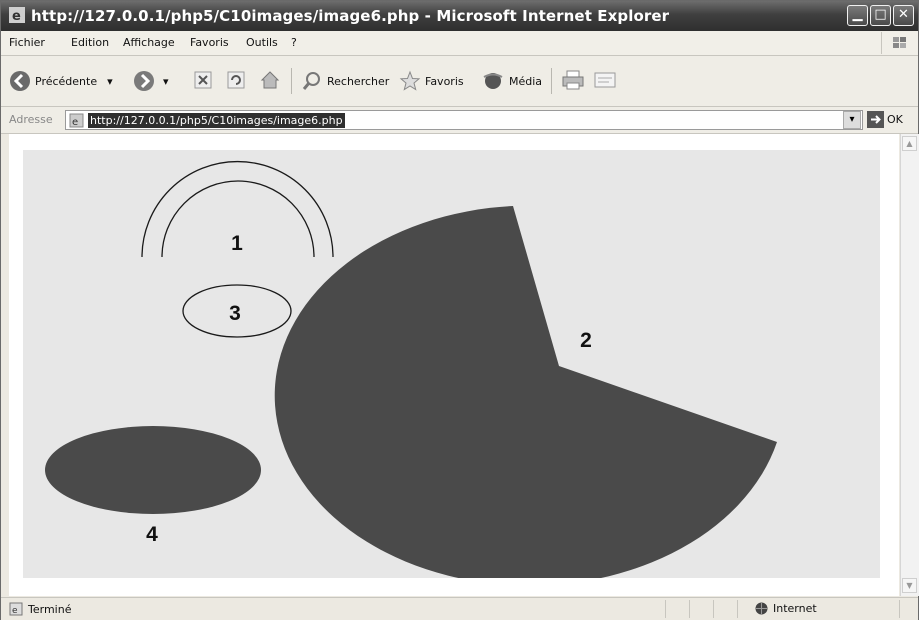 The height and width of the screenshot is (620, 919). What do you see at coordinates (895, 119) in the screenshot?
I see `go-label: OK` at bounding box center [895, 119].